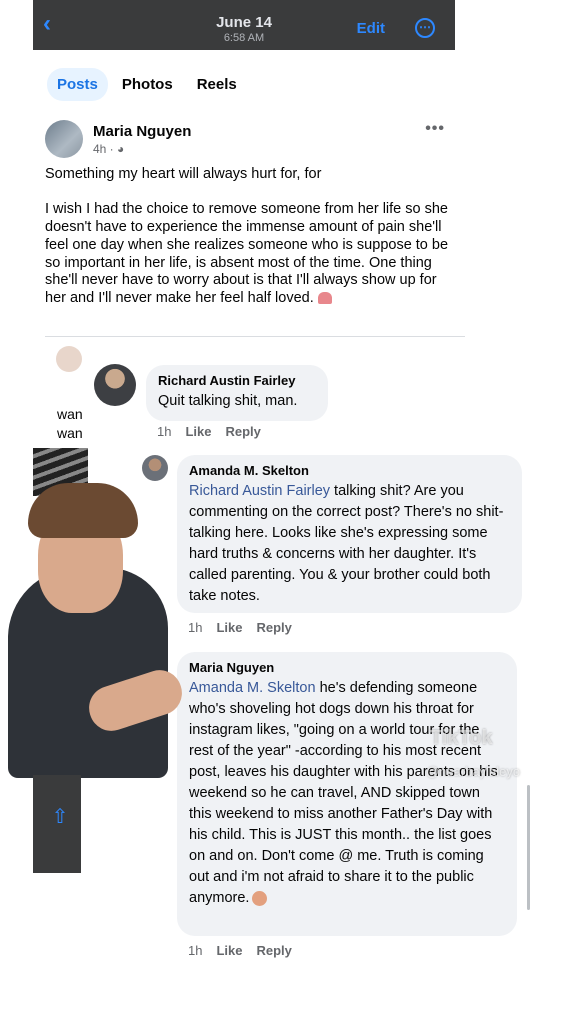 This screenshot has width=576, height=1024. Describe the element at coordinates (83, 510) in the screenshot. I see `person-hair` at that location.